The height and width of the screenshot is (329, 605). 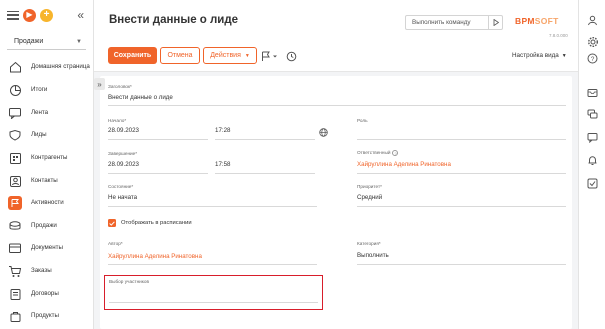 What do you see at coordinates (112, 223) in the screenshot?
I see `show-in-schedule-checkbox` at bounding box center [112, 223].